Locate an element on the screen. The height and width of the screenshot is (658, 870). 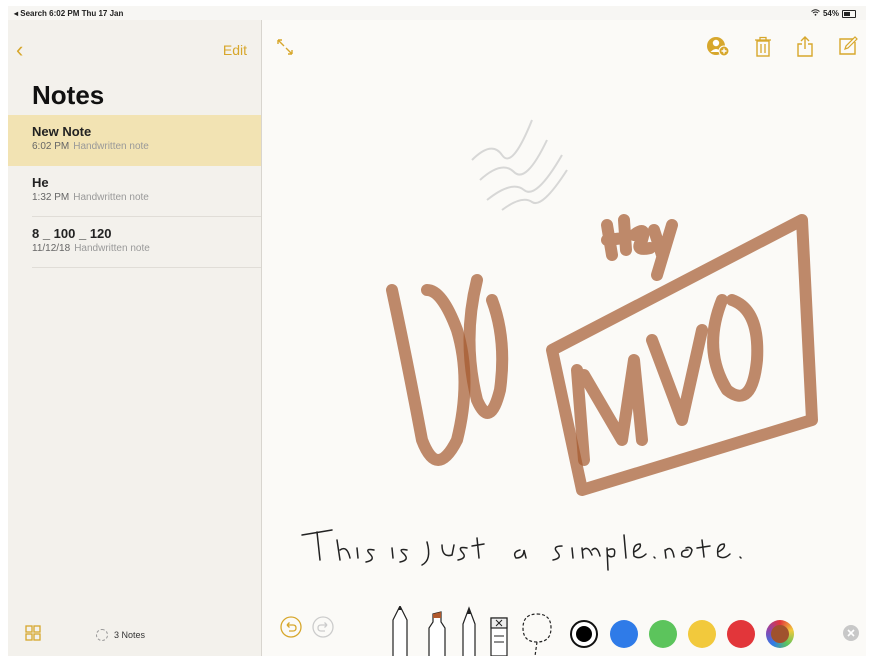
wifi-icon is located at coordinates (815, 13).